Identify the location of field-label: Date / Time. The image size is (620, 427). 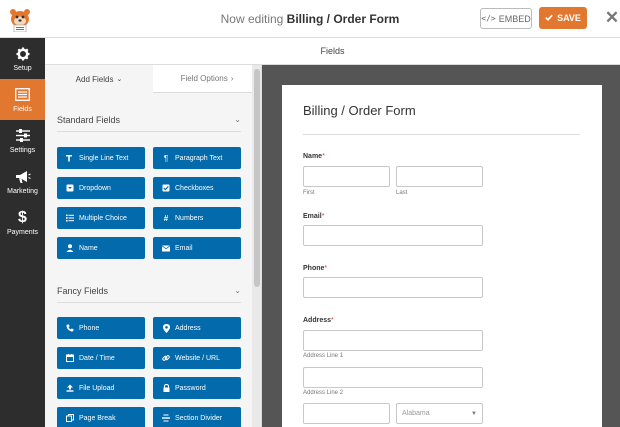
(97, 358).